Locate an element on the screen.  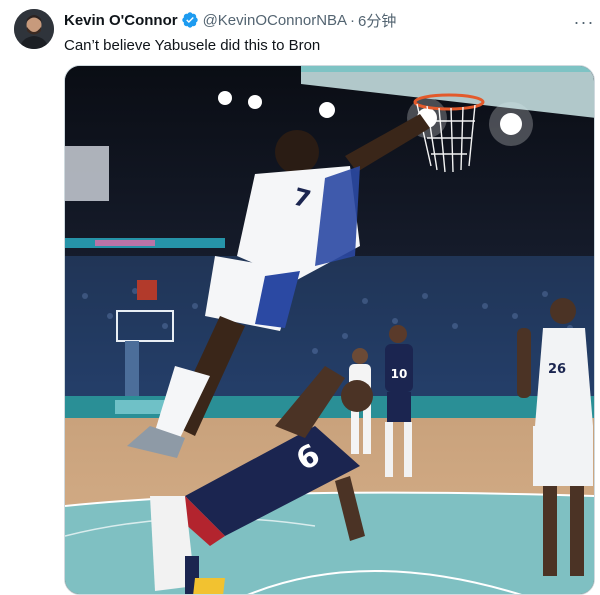
background-usa-number: 10 is located at coordinates (399, 374).